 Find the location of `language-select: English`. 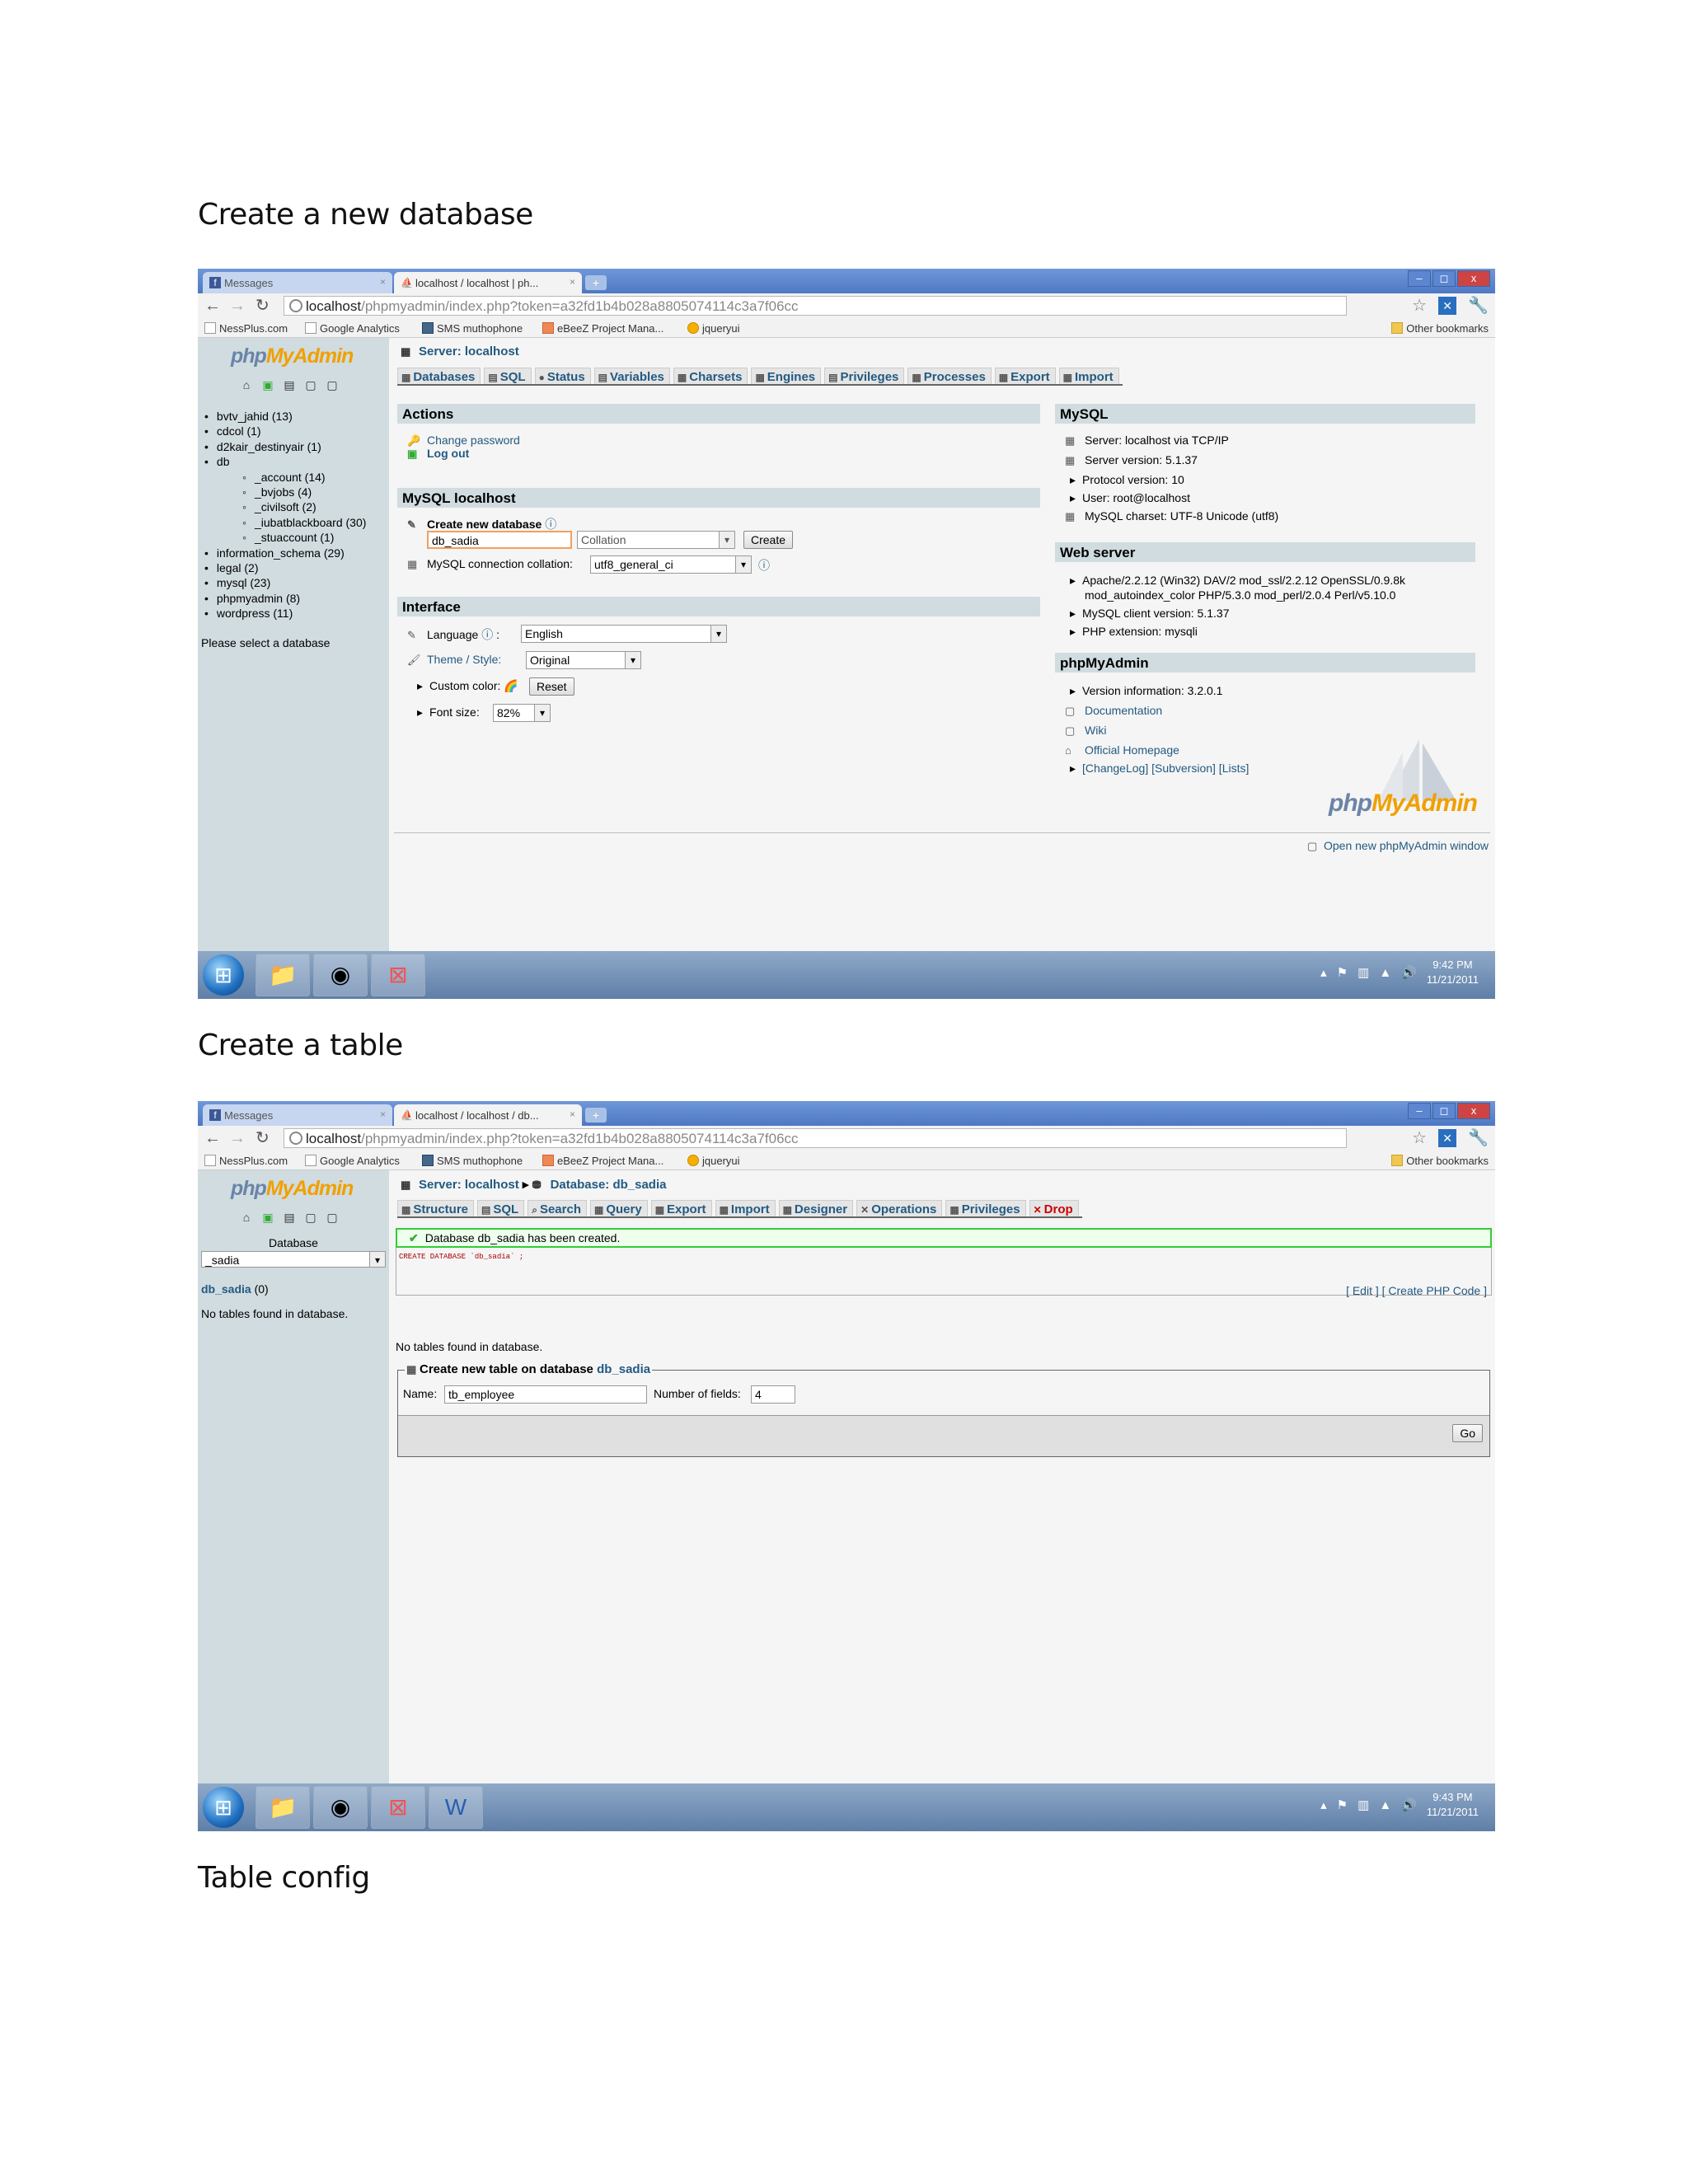

language-select: English is located at coordinates (624, 634).